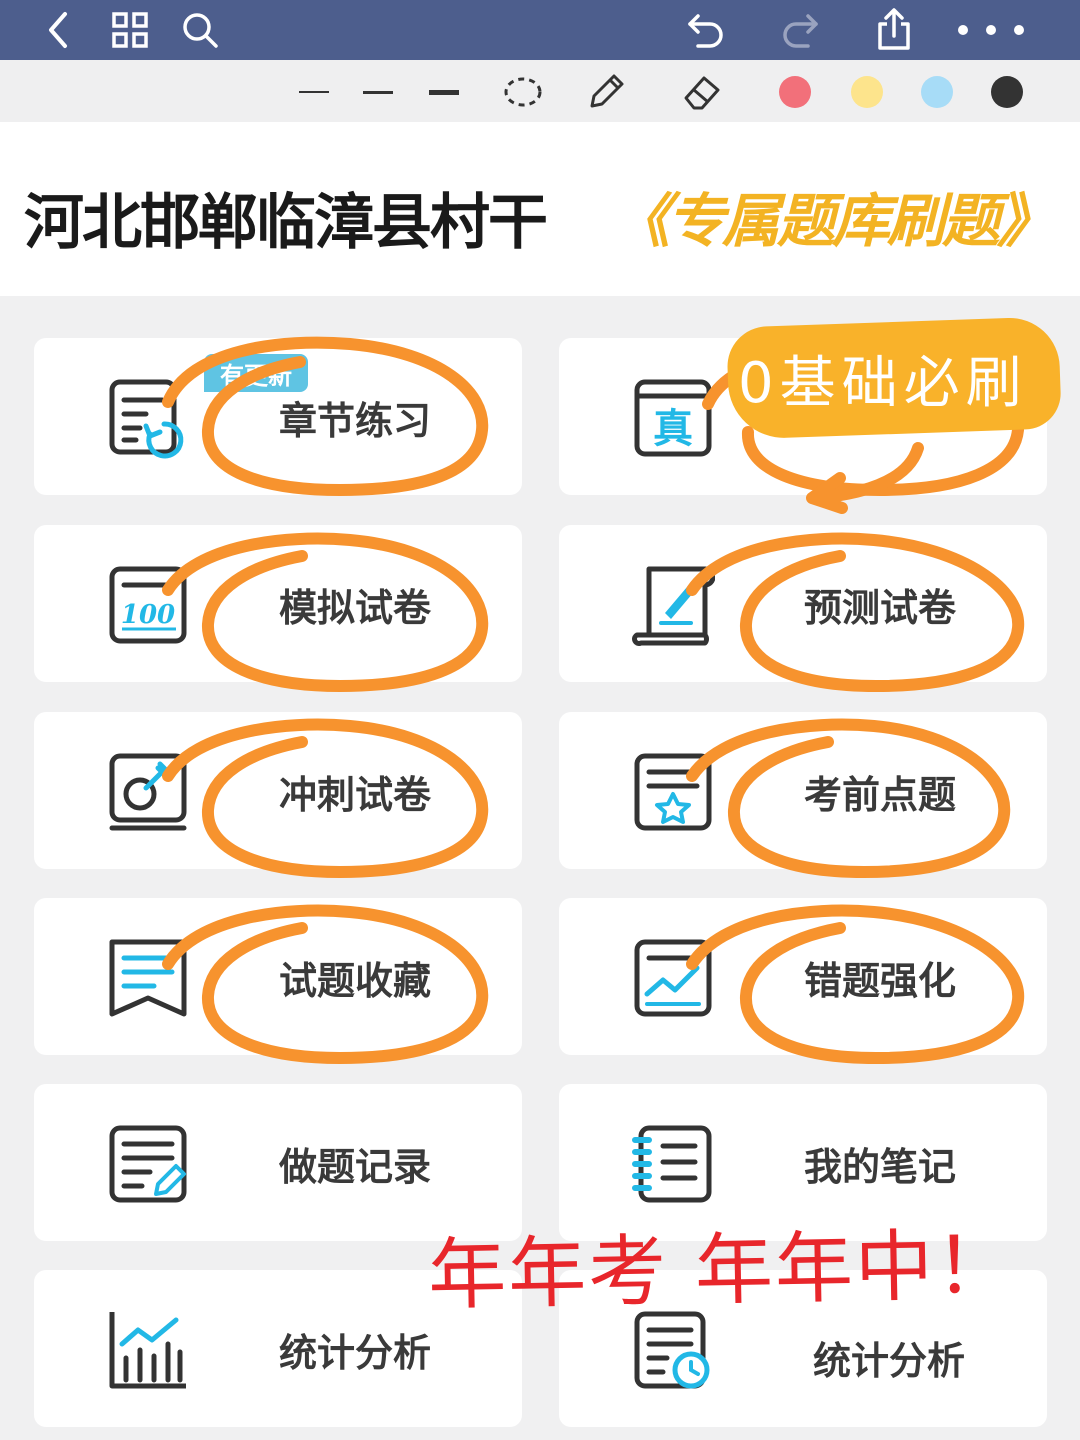  What do you see at coordinates (355, 981) in the screenshot?
I see `card-label: 试题收藏` at bounding box center [355, 981].